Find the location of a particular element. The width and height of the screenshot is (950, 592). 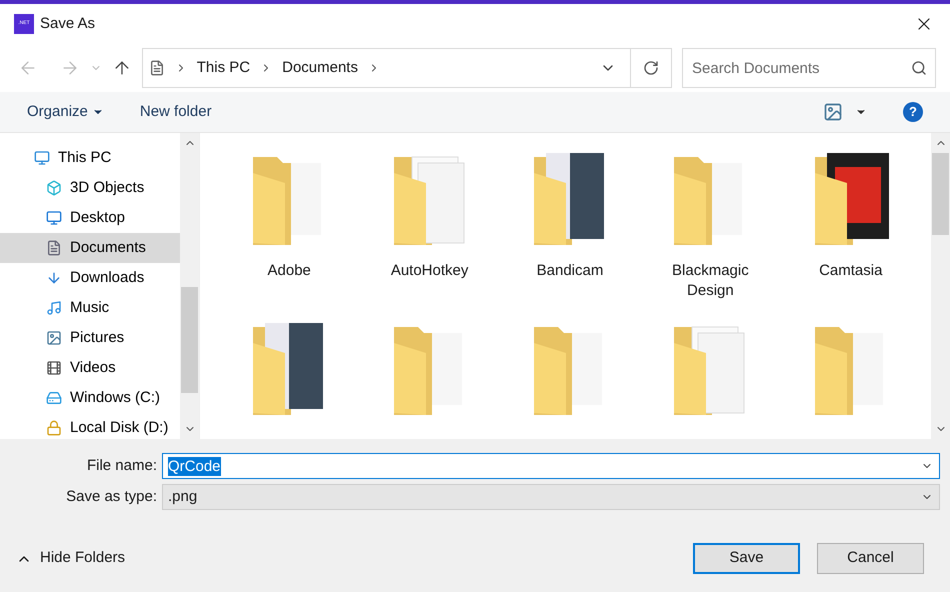

computer-icon is located at coordinates (42, 158).